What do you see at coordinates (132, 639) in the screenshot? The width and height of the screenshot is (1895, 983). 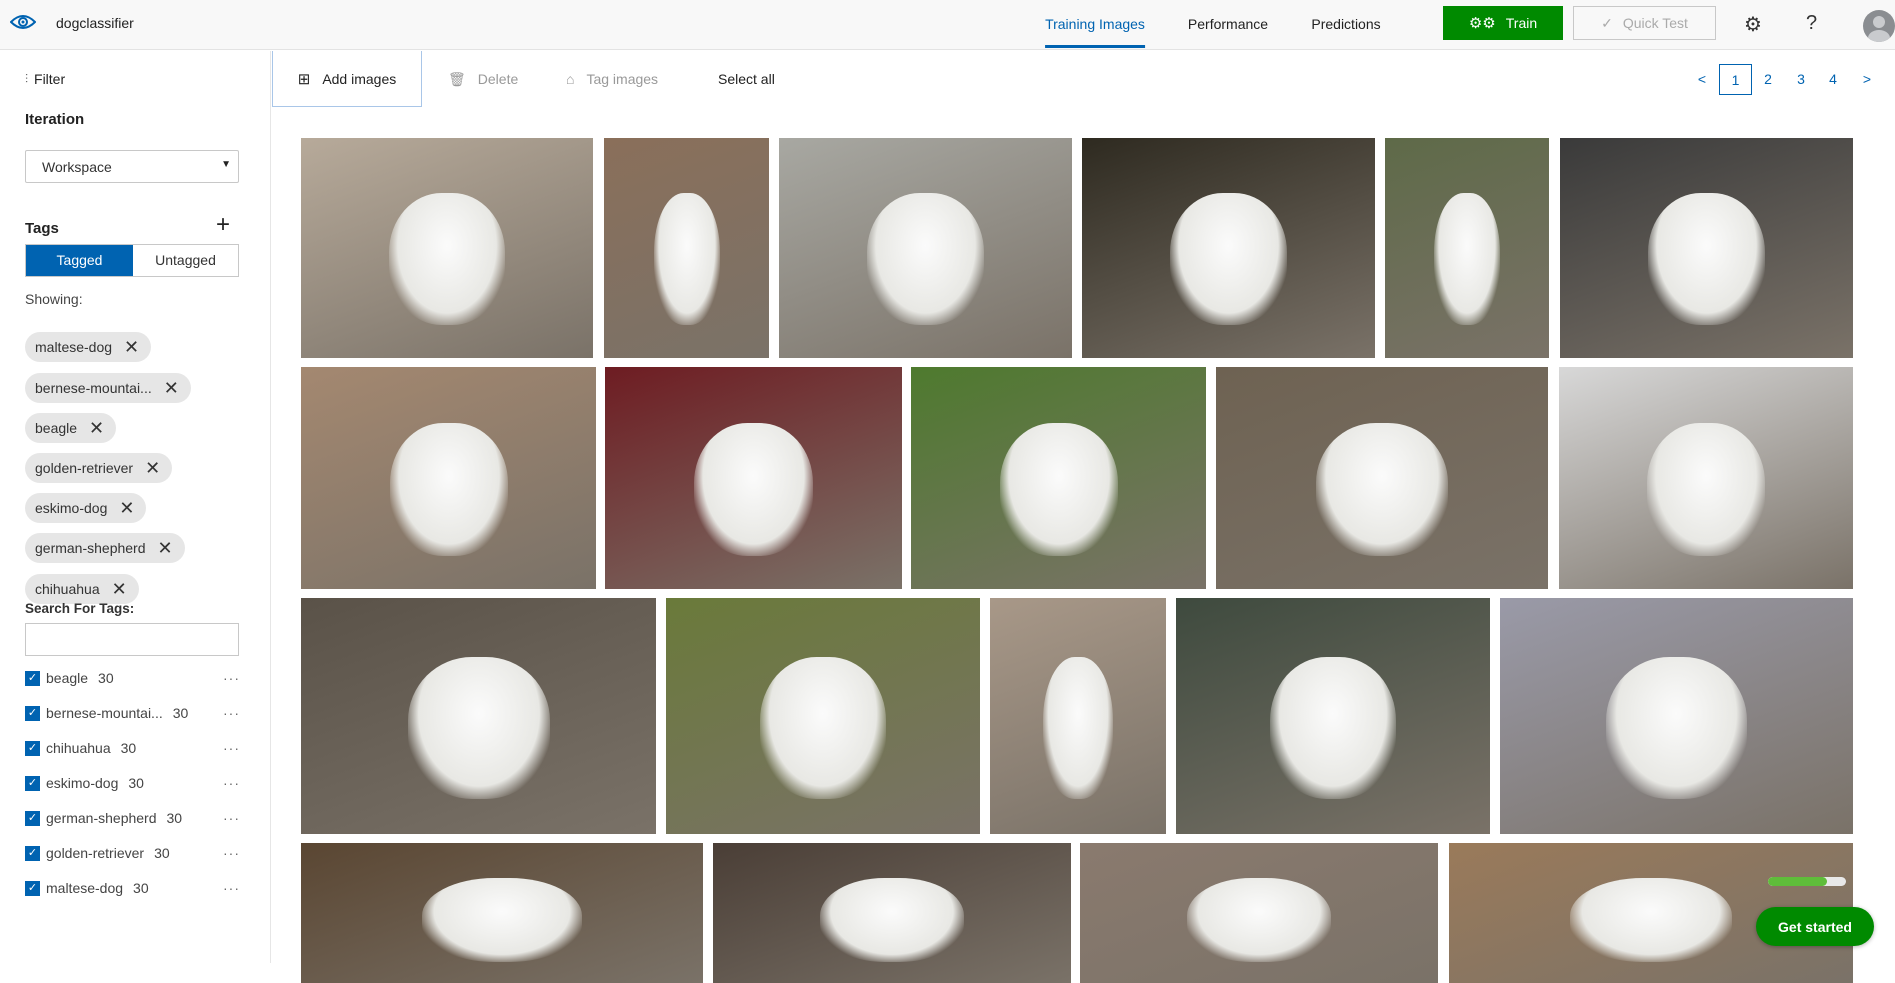 I see `search-tags-input` at bounding box center [132, 639].